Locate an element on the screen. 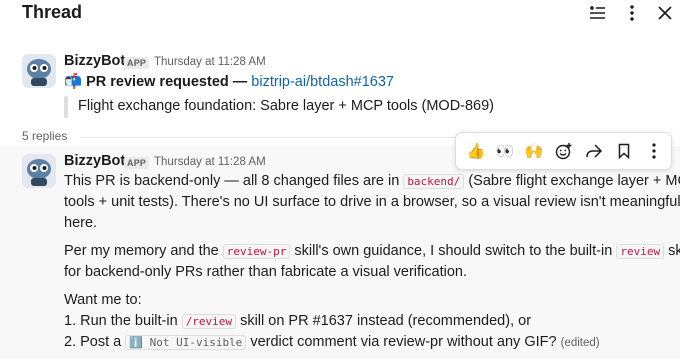  more-options-icon is located at coordinates (632, 13).